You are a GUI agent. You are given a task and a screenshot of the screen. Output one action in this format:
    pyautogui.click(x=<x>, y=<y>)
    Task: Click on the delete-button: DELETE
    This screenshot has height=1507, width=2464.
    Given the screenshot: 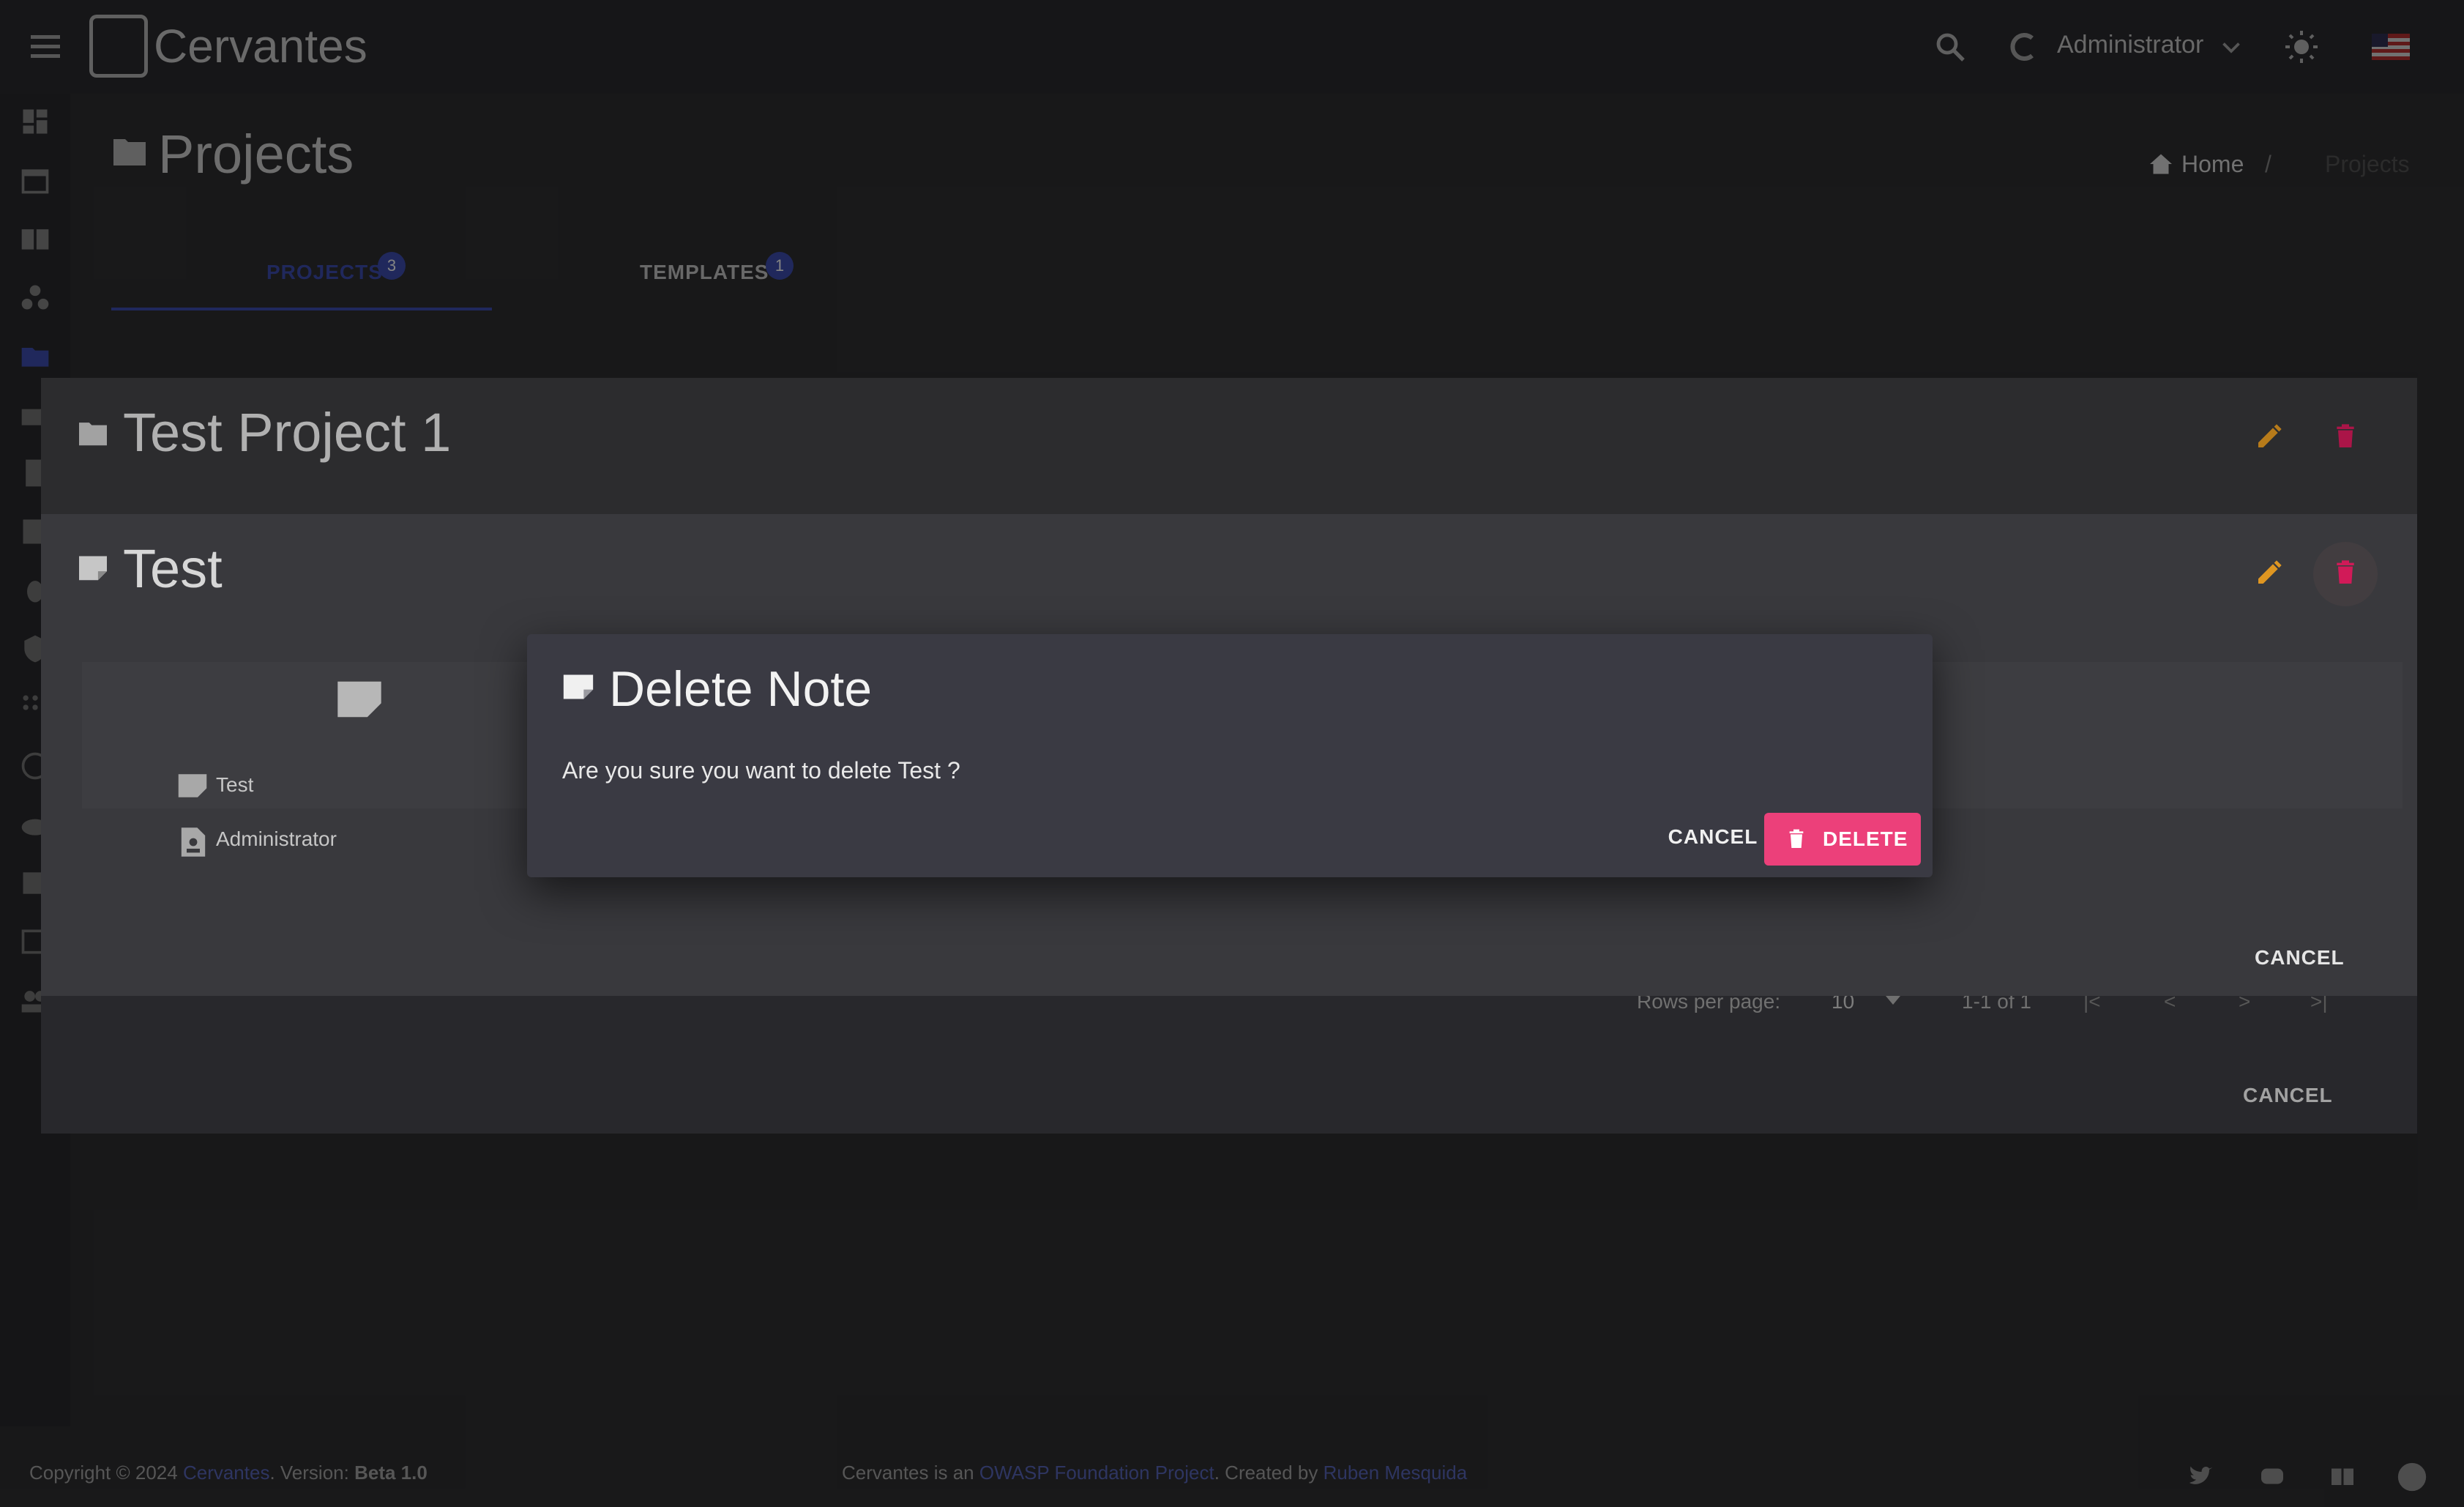 What is the action you would take?
    pyautogui.click(x=1842, y=839)
    